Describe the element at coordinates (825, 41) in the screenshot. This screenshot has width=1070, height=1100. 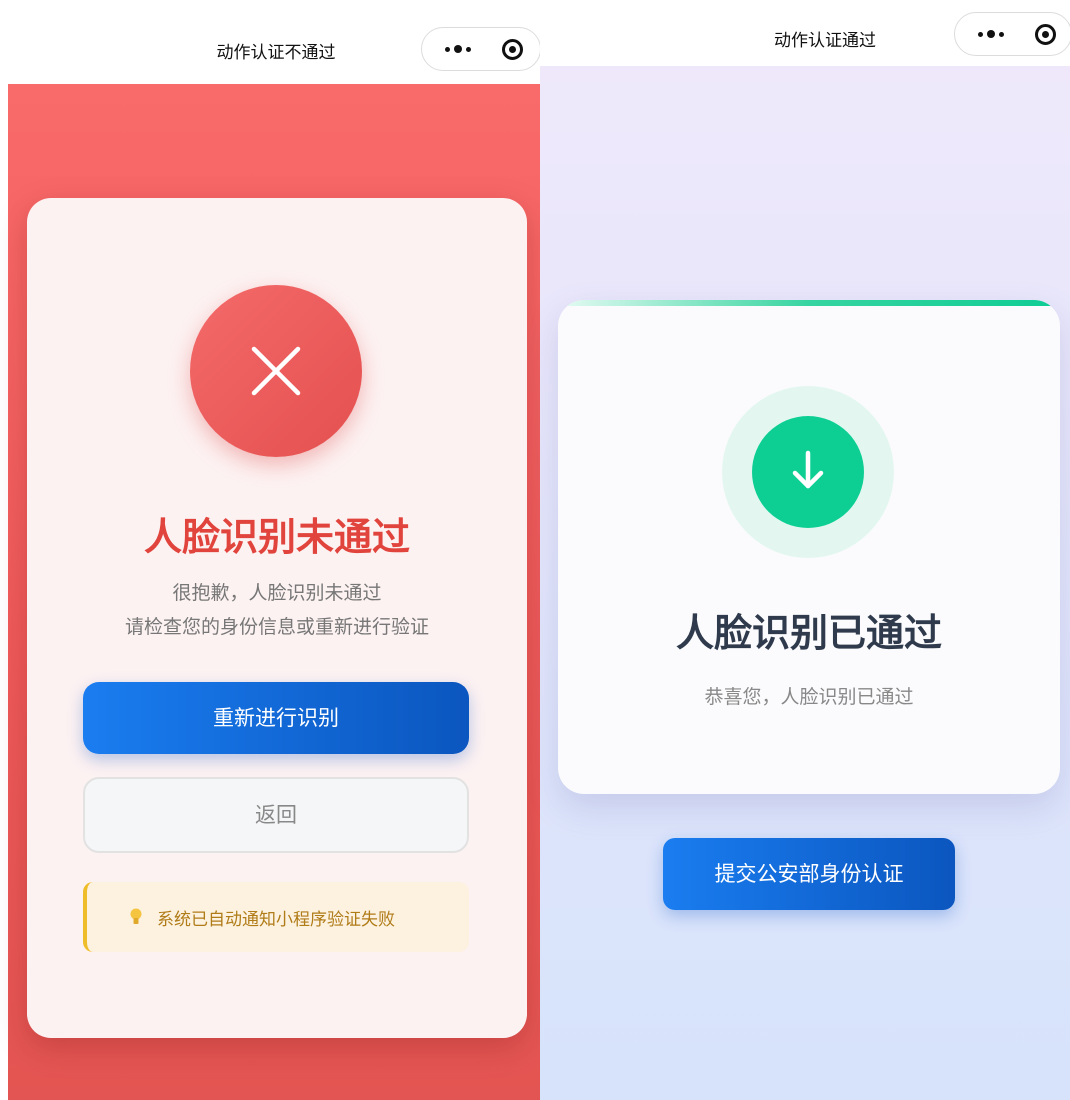
I see `nav-title: 动作认证通过` at that location.